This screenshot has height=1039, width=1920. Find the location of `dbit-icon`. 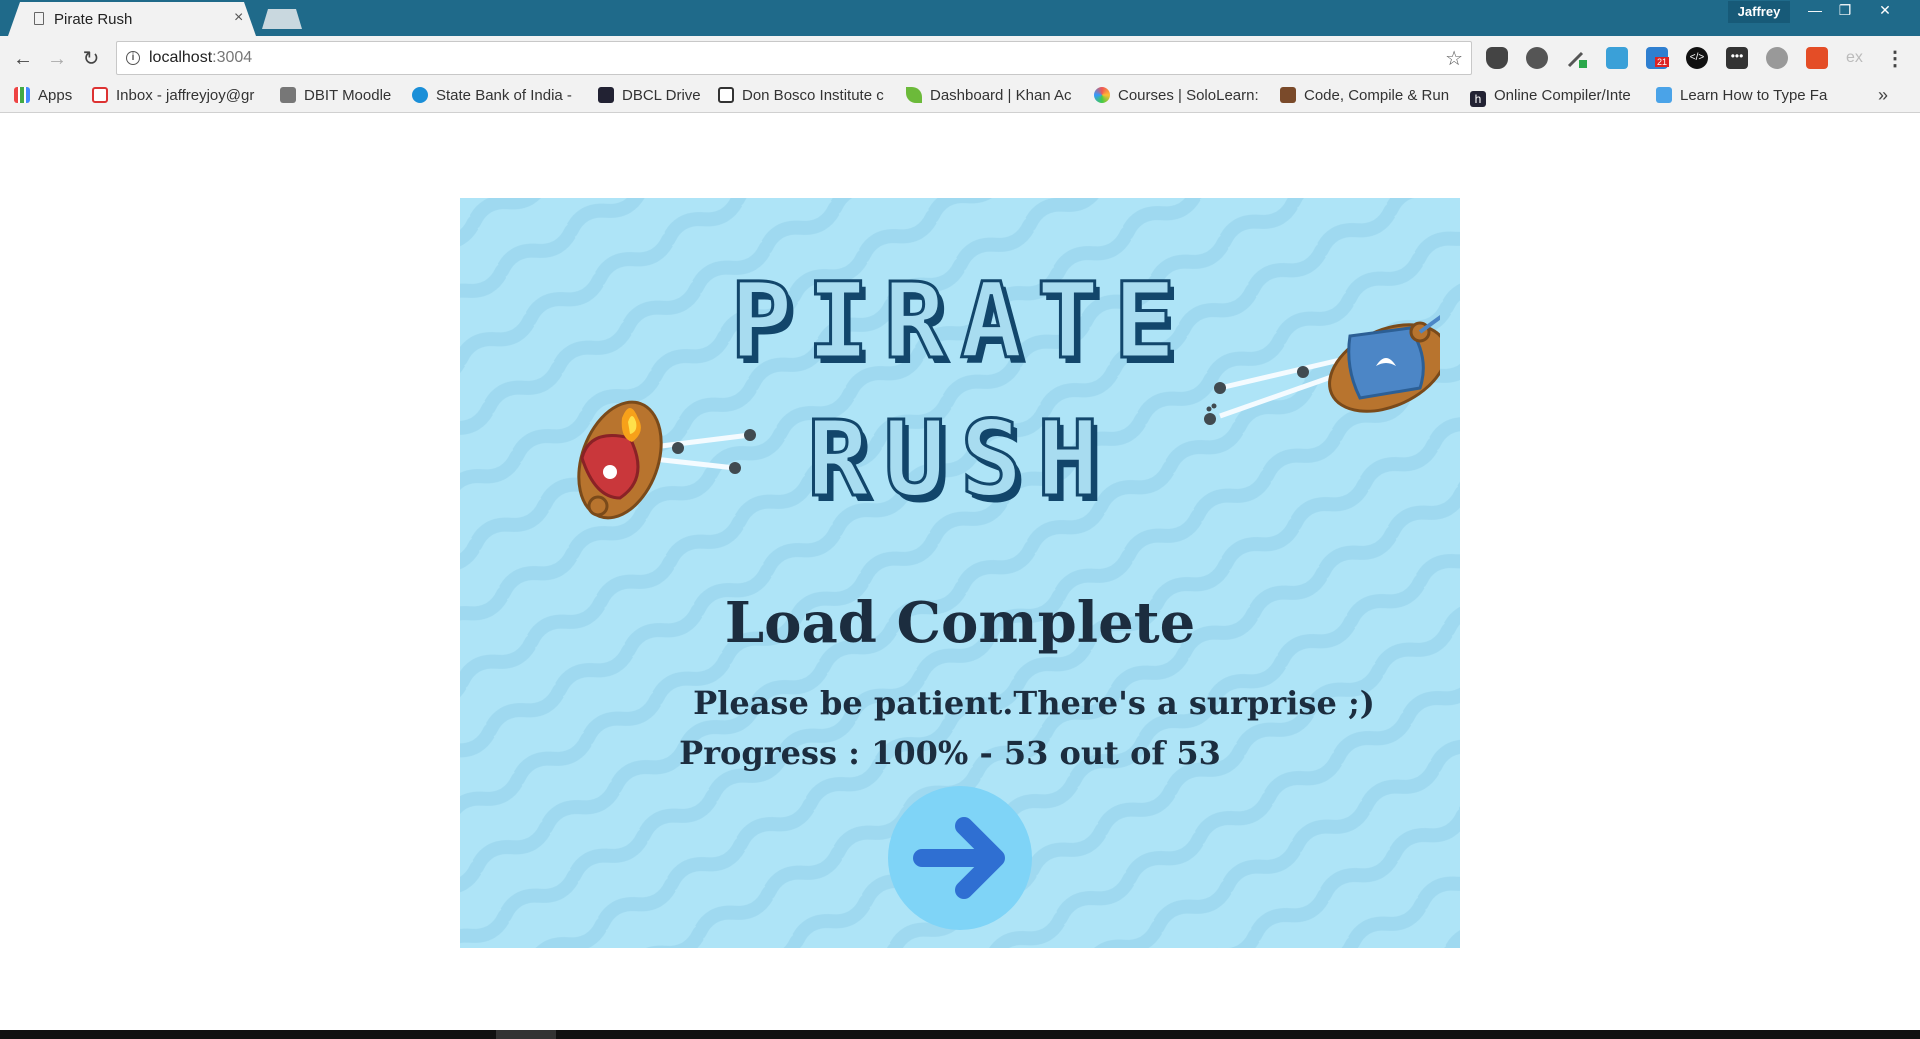

dbit-icon is located at coordinates (726, 95).